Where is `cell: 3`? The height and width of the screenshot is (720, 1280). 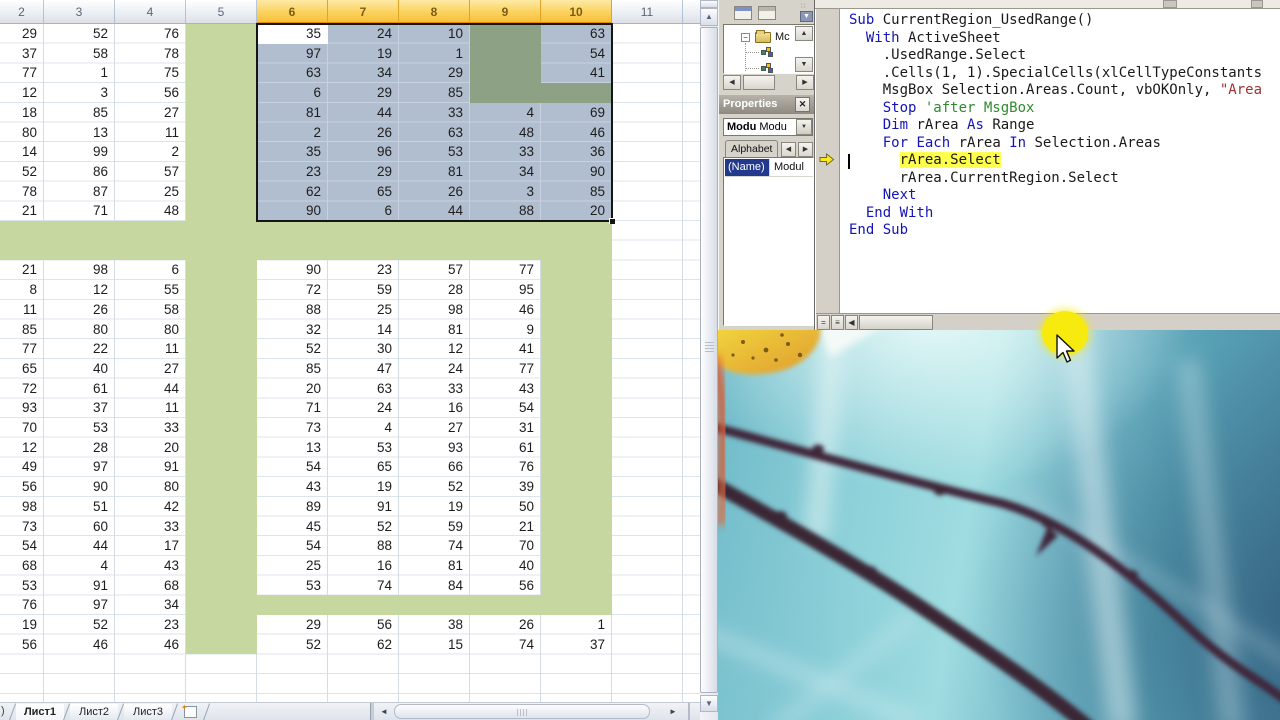
cell: 3 is located at coordinates (79, 93).